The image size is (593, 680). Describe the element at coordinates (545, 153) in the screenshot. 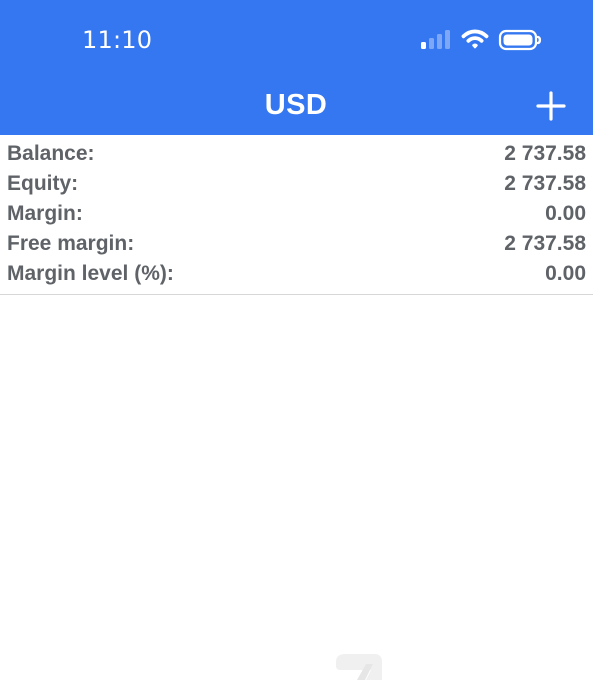

I see `balance-value: 2 737.58` at that location.